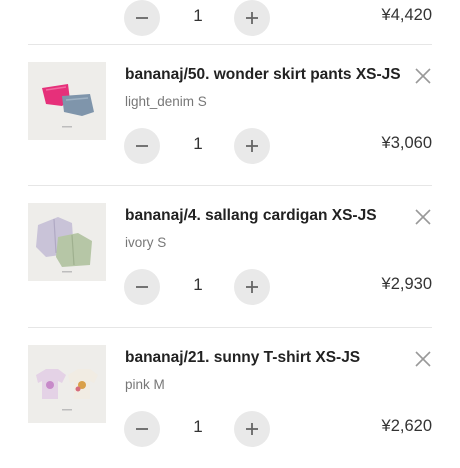  What do you see at coordinates (406, 426) in the screenshot?
I see `item-price: ¥2,620` at bounding box center [406, 426].